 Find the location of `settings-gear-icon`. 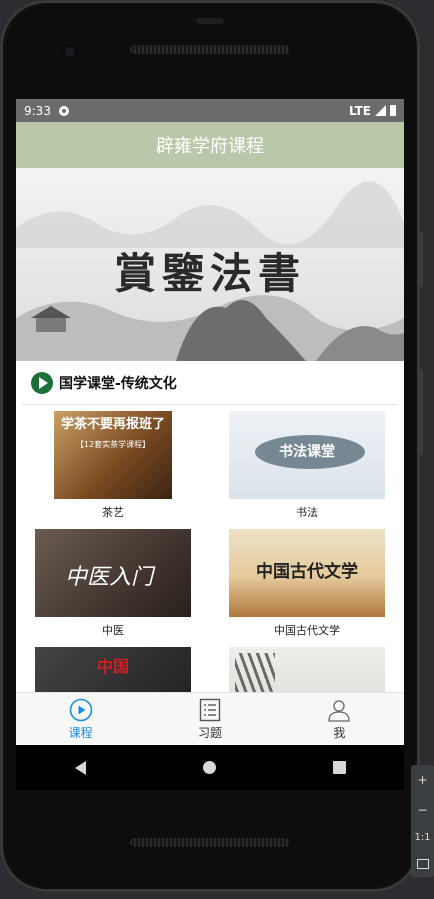

settings-gear-icon is located at coordinates (63, 110).